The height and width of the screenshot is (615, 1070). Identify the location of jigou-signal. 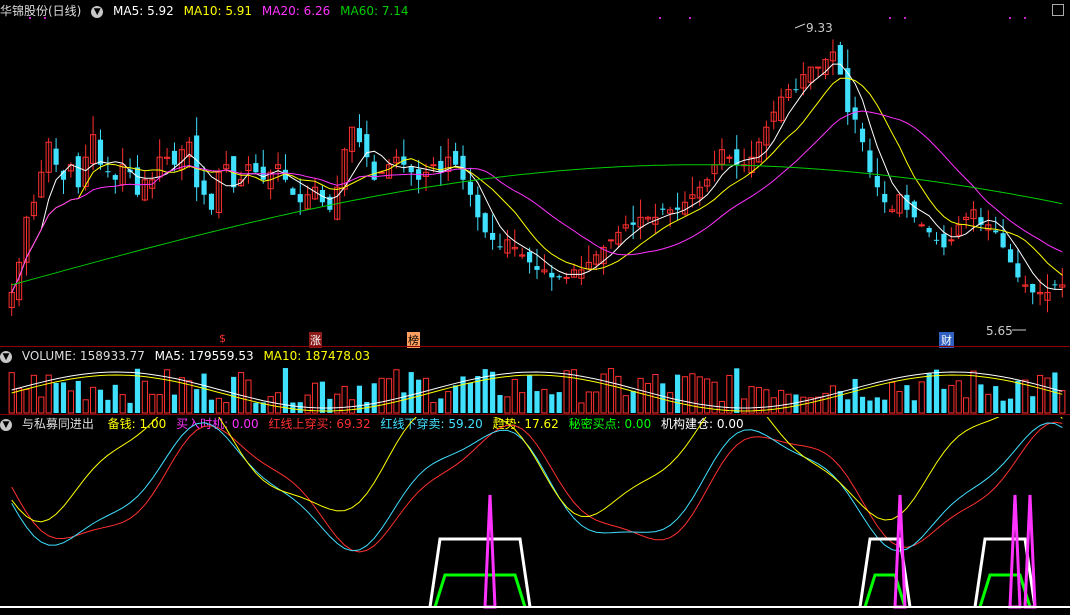
(480, 572).